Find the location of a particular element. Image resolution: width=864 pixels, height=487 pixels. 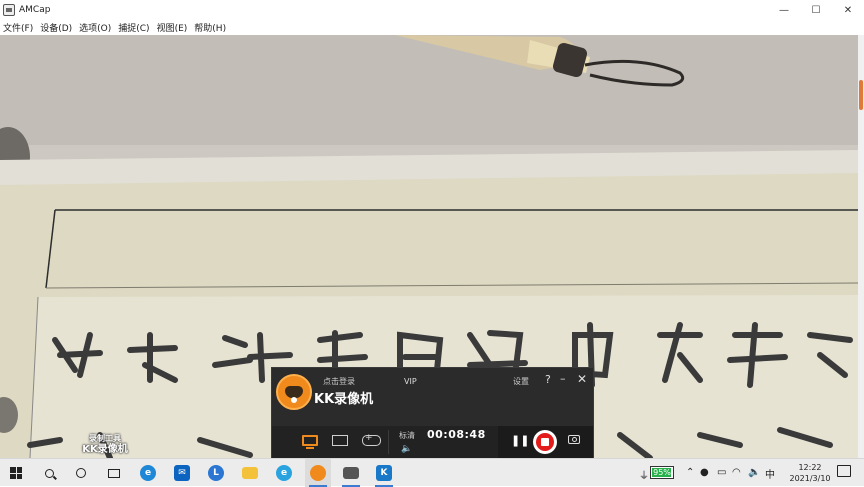

input-language: 中 is located at coordinates (770, 473).